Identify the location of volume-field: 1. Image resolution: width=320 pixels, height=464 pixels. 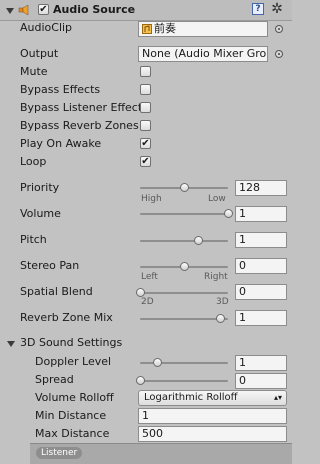
(261, 214).